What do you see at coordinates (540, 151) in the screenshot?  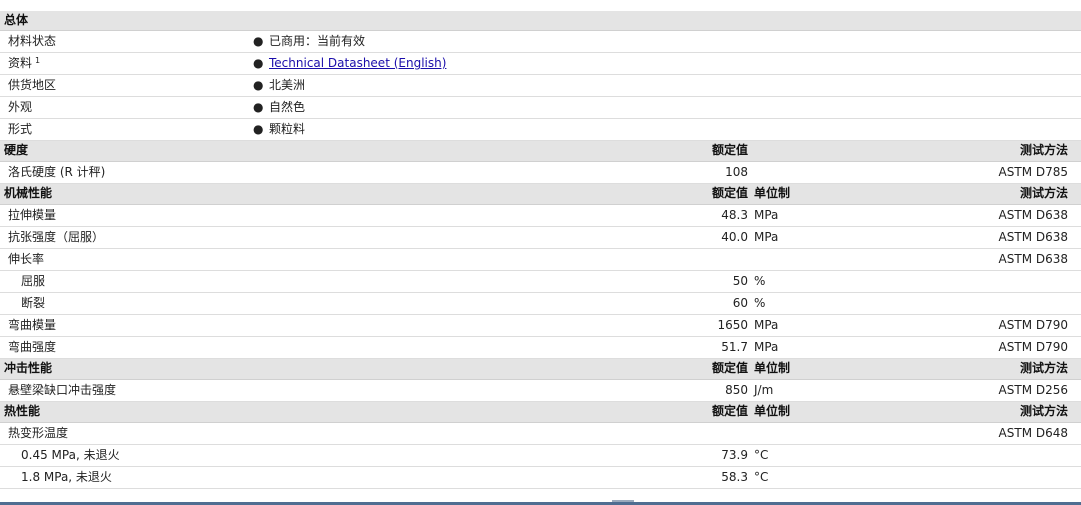 I see `section-header-hardness: 硬度 额定值 测试方法` at bounding box center [540, 151].